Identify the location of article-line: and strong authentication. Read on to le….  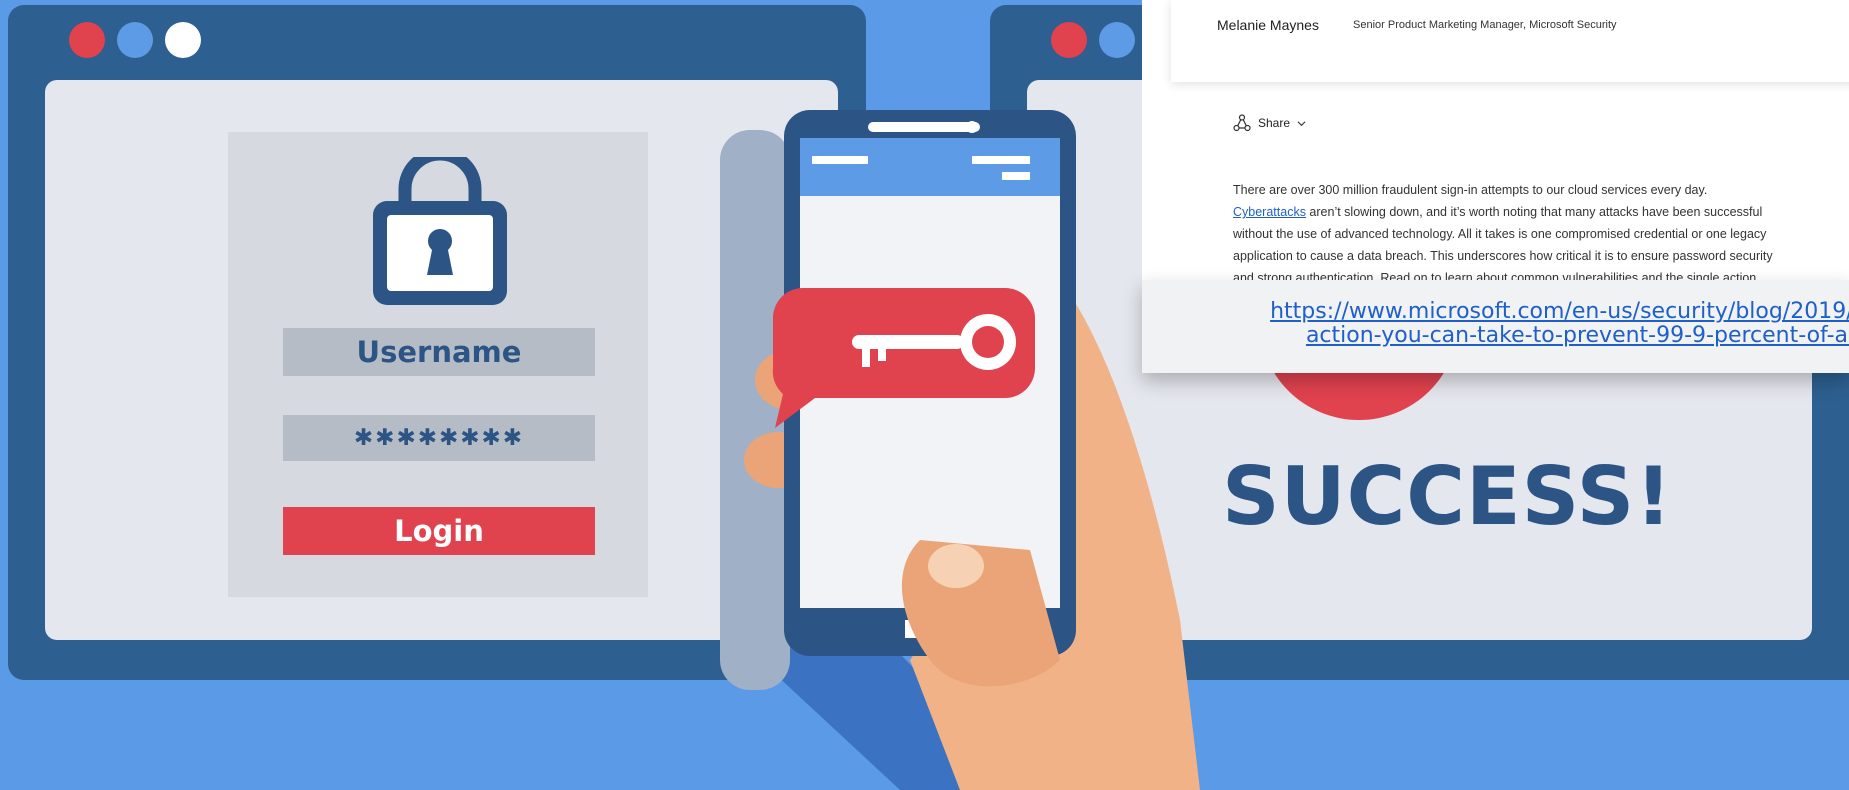
(1495, 275).